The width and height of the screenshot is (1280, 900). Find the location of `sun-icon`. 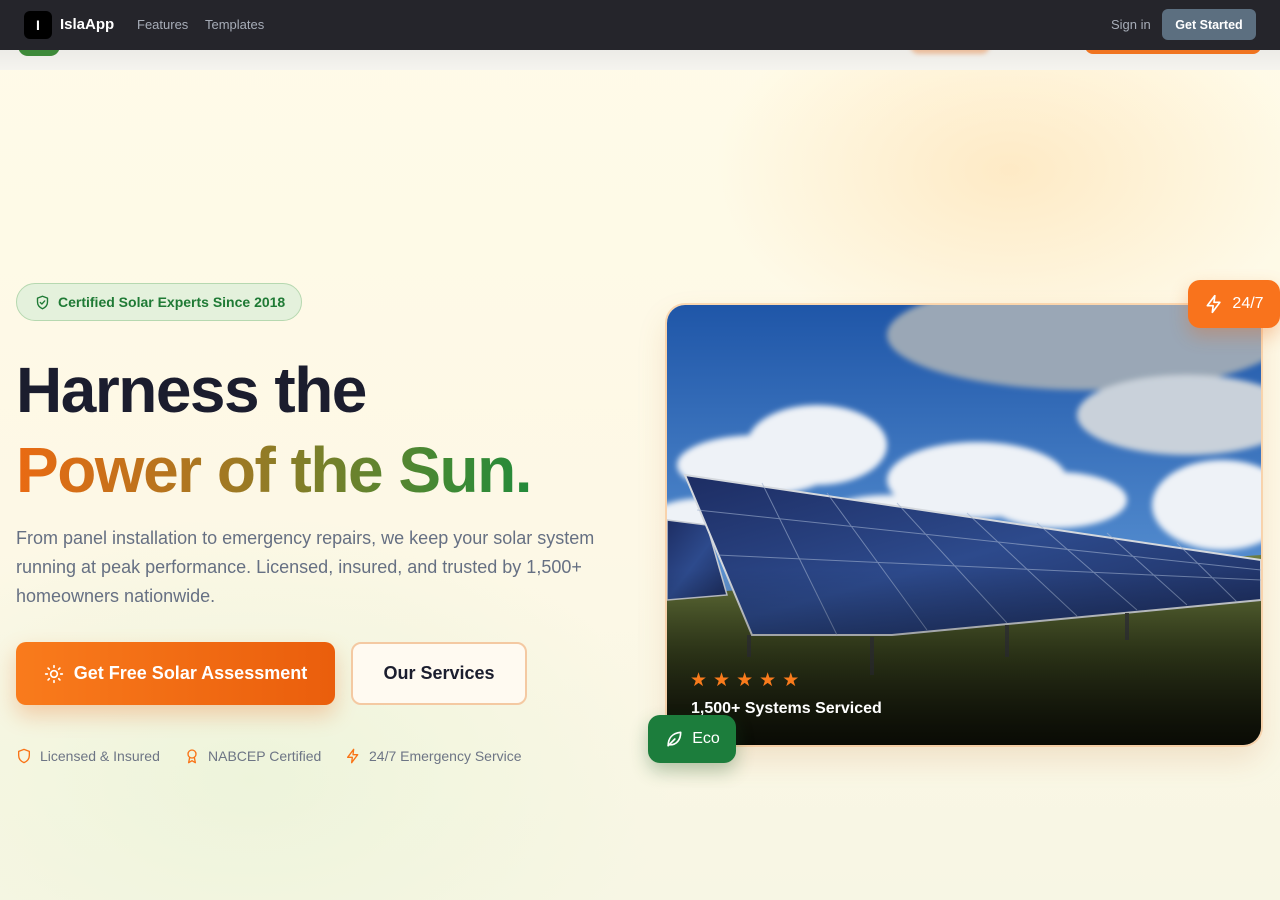

sun-icon is located at coordinates (53, 673).